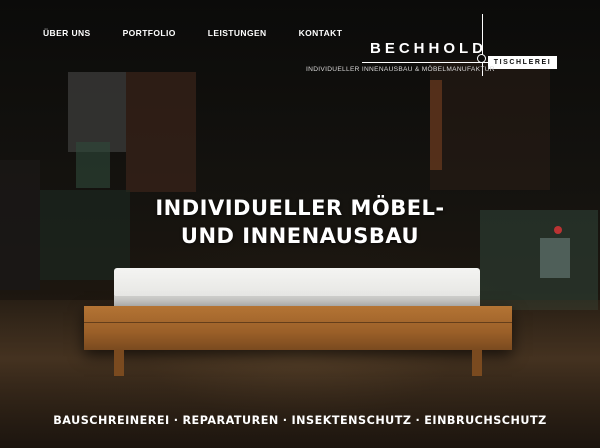 This screenshot has height=448, width=600. What do you see at coordinates (522, 62) in the screenshot?
I see `logo-subtitle: TISCHLEREI` at bounding box center [522, 62].